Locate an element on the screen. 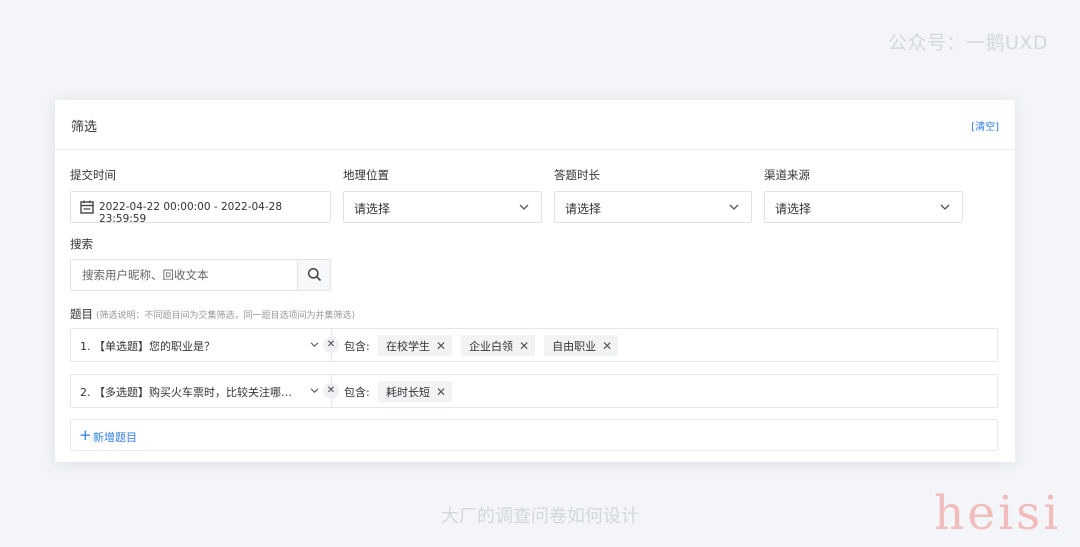  option-tag: 在校学生 ✕ is located at coordinates (415, 345).